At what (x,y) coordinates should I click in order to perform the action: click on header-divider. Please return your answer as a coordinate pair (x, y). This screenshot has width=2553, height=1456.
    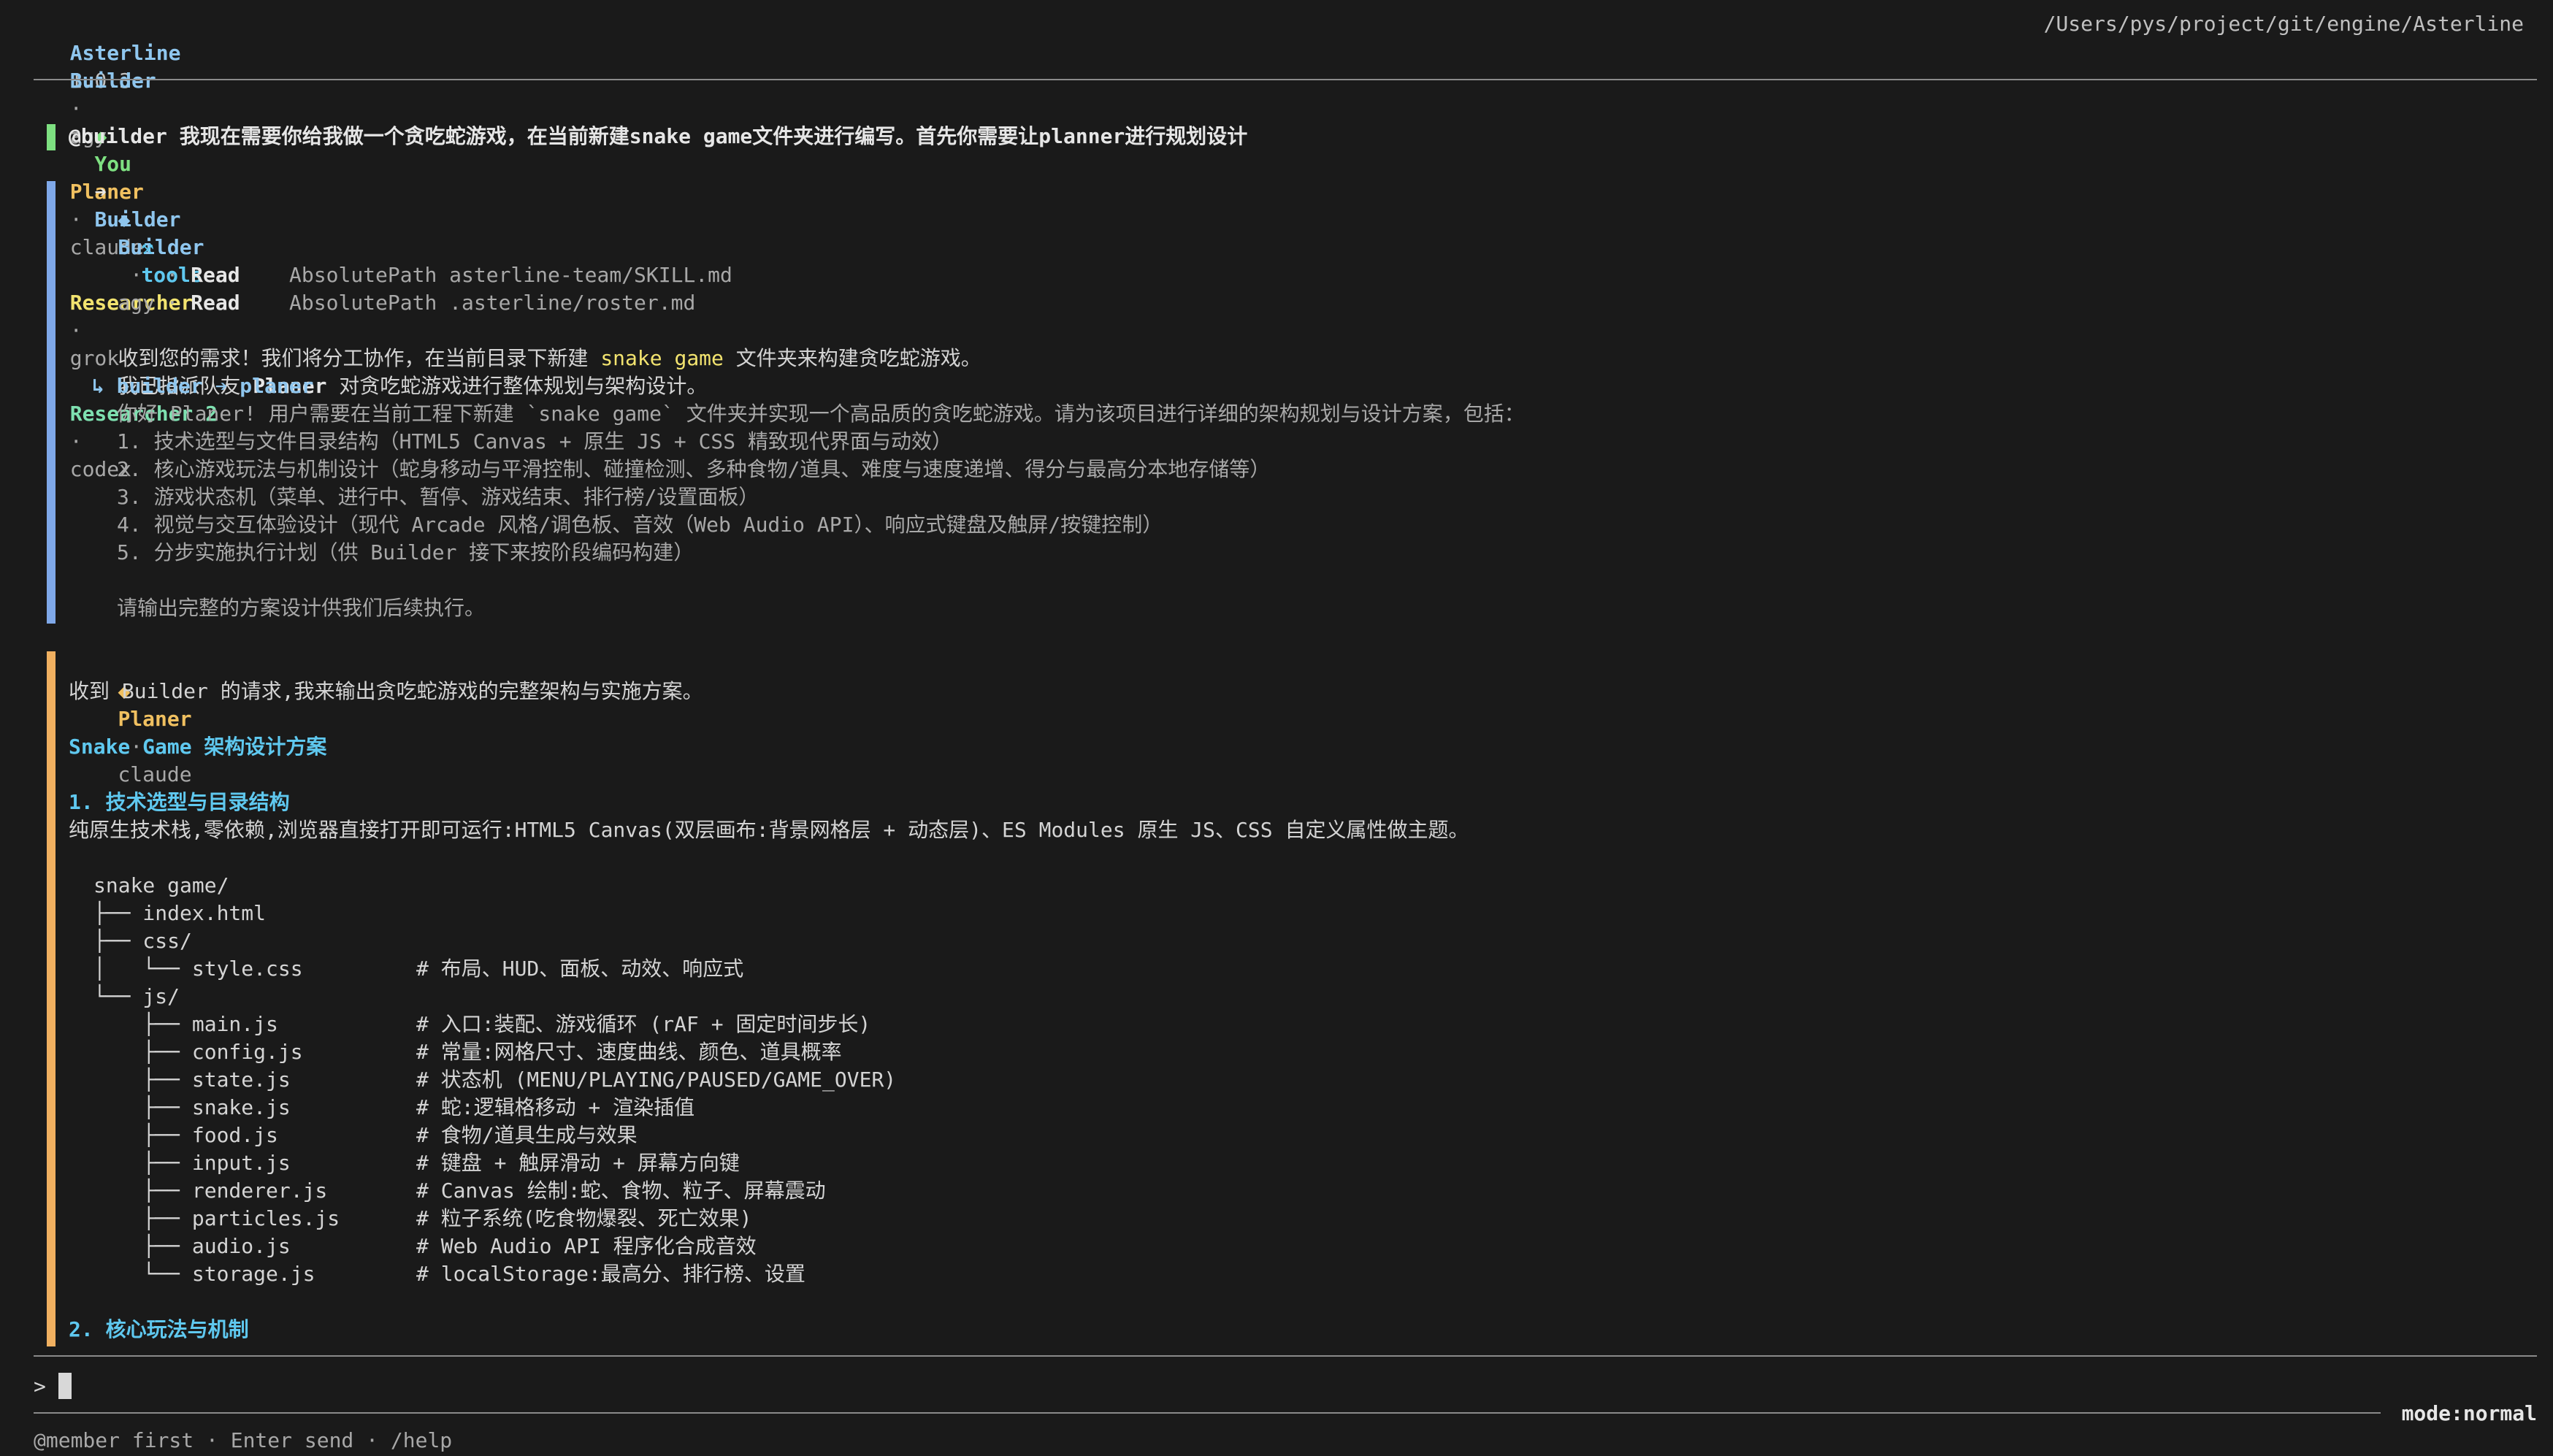
    Looking at the image, I should click on (1285, 79).